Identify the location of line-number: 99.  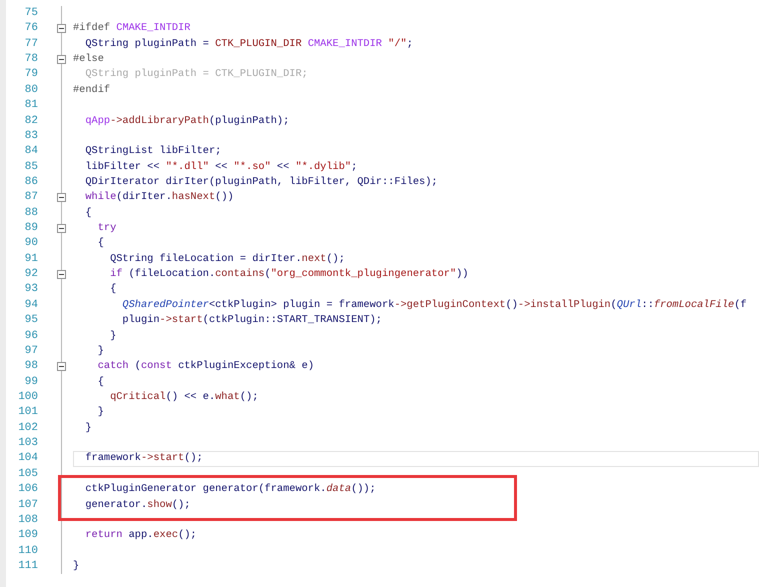
(31, 382).